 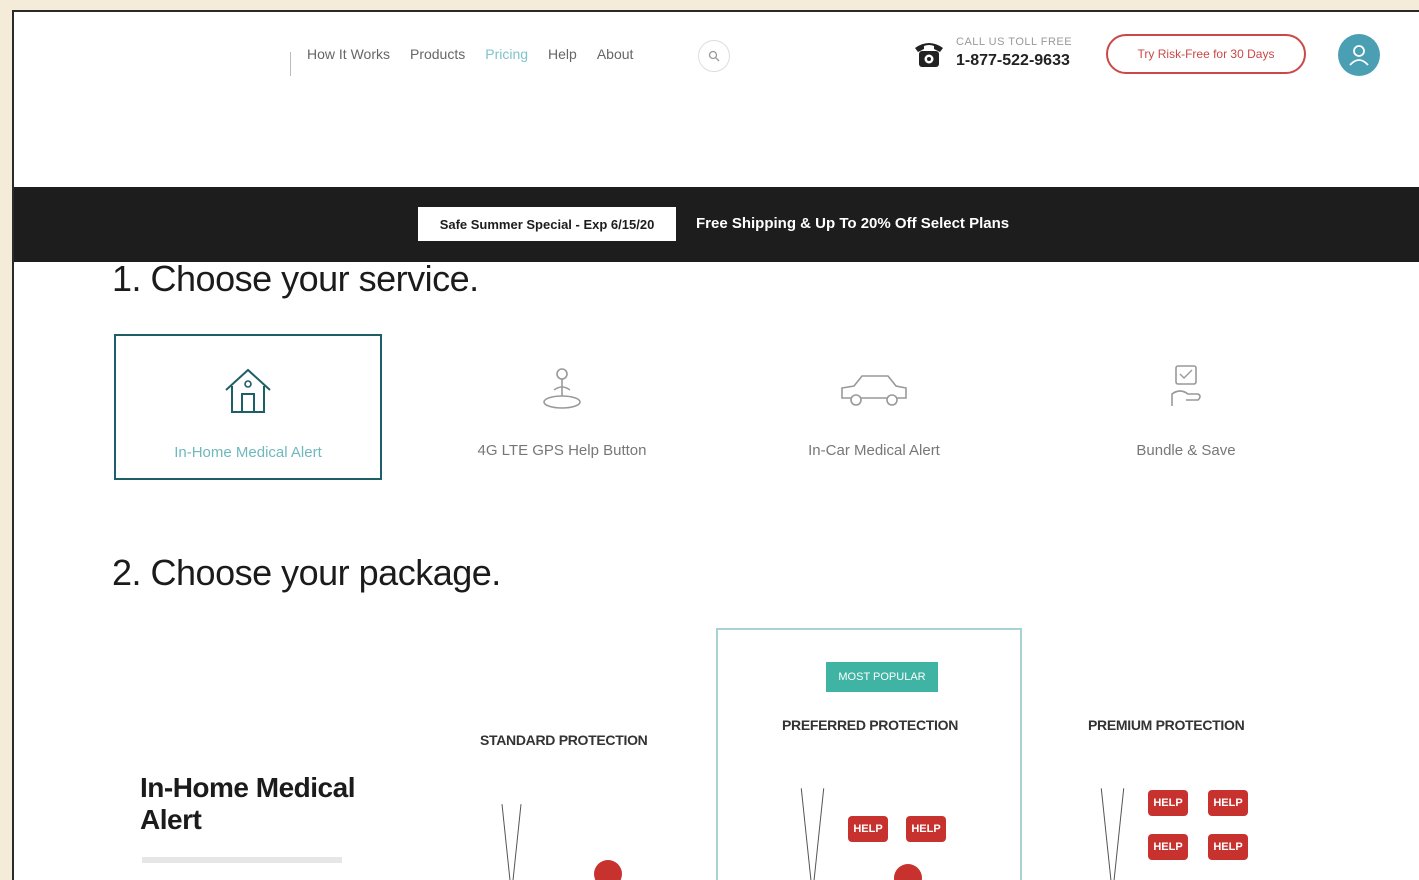 What do you see at coordinates (929, 55) in the screenshot?
I see `phone-icon` at bounding box center [929, 55].